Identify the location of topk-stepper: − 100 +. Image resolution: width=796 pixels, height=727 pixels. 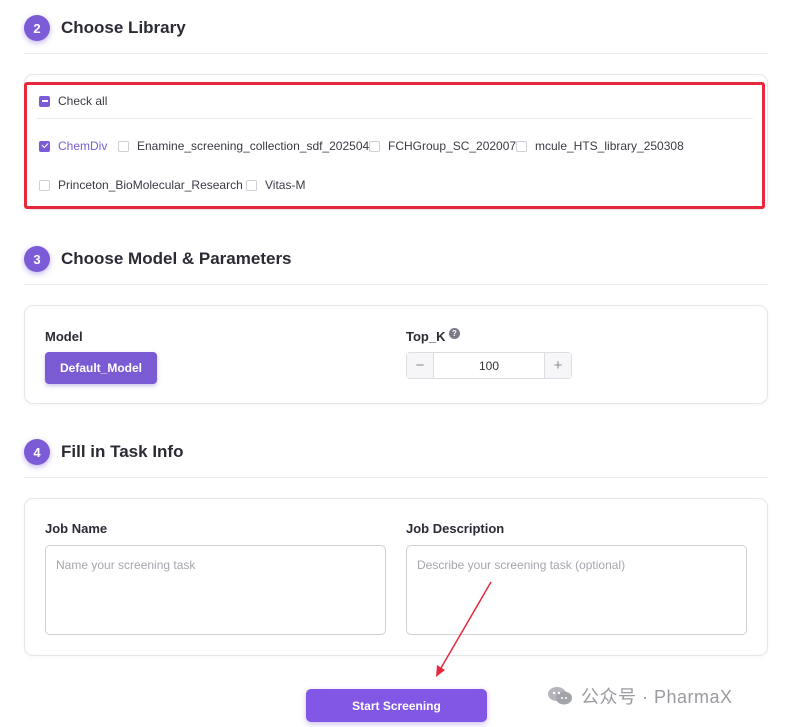
(489, 365).